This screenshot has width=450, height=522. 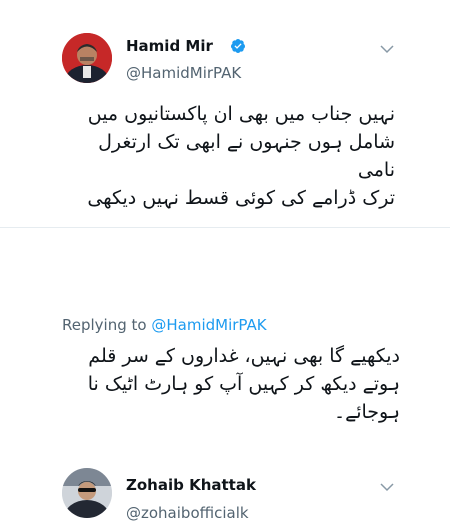 What do you see at coordinates (241, 198) in the screenshot?
I see `tweet-text-line: ترک ڈرامے کی کوئی قسط نہیں دیکھی` at bounding box center [241, 198].